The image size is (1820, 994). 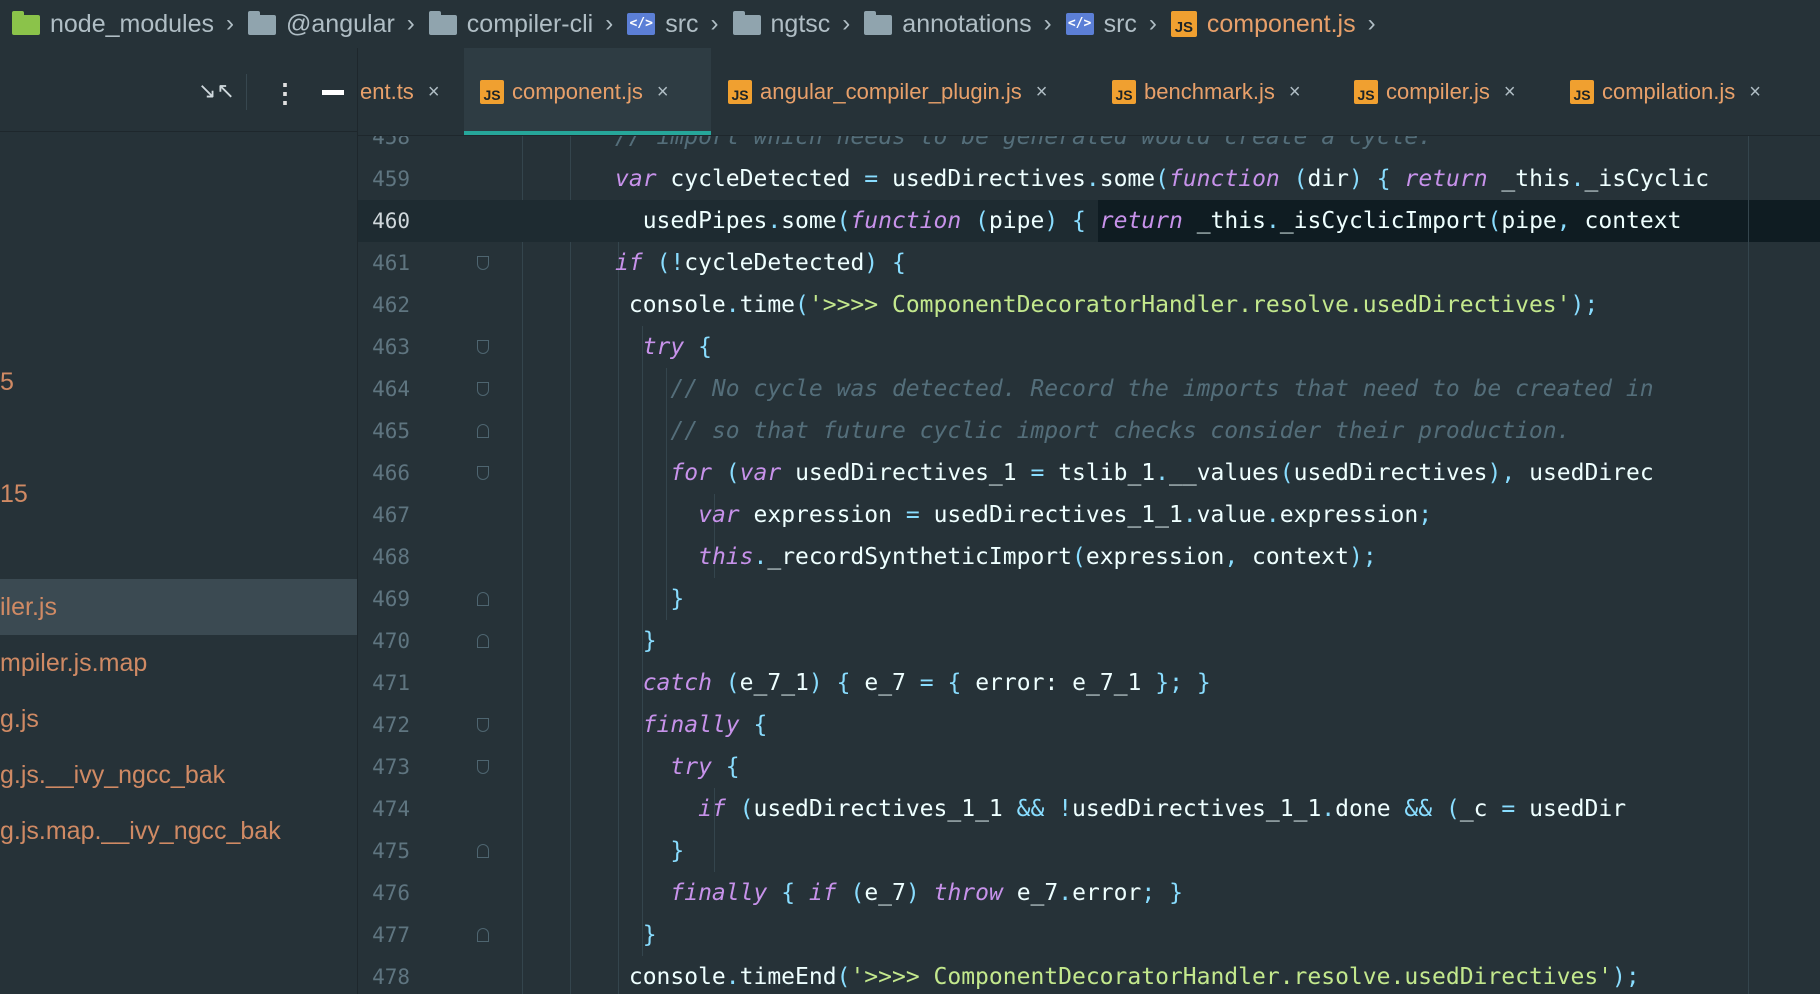 I want to click on breadcrumb-label: compiler-cli, so click(x=530, y=23).